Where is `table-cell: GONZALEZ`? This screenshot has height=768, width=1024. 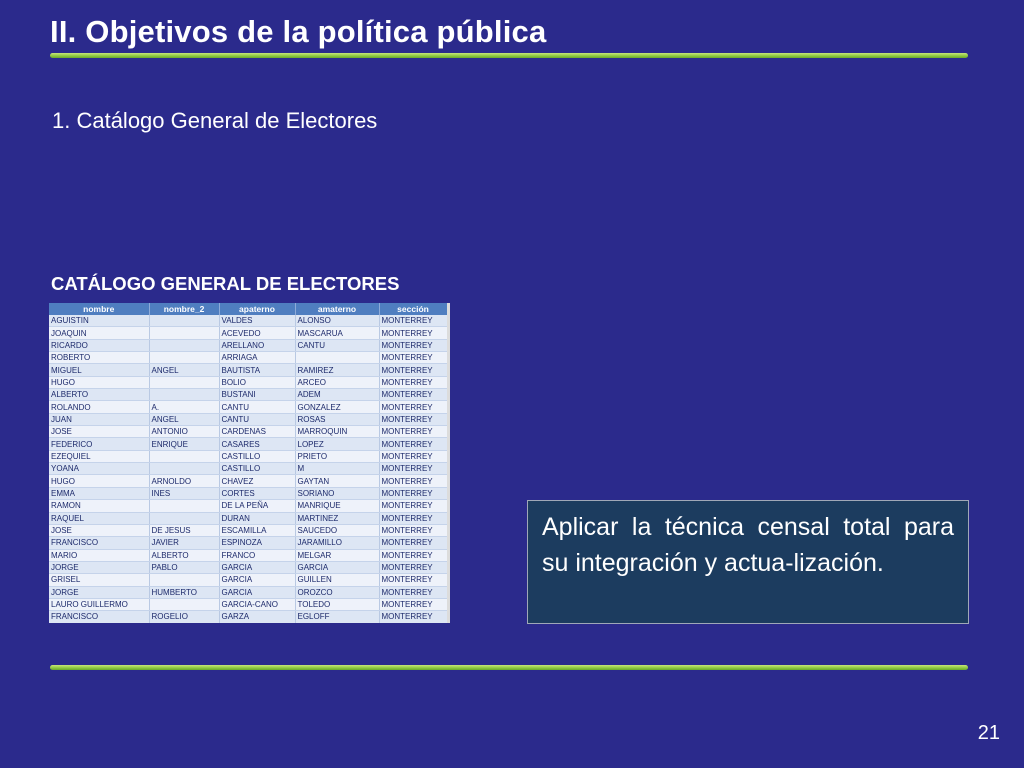 table-cell: GONZALEZ is located at coordinates (337, 407).